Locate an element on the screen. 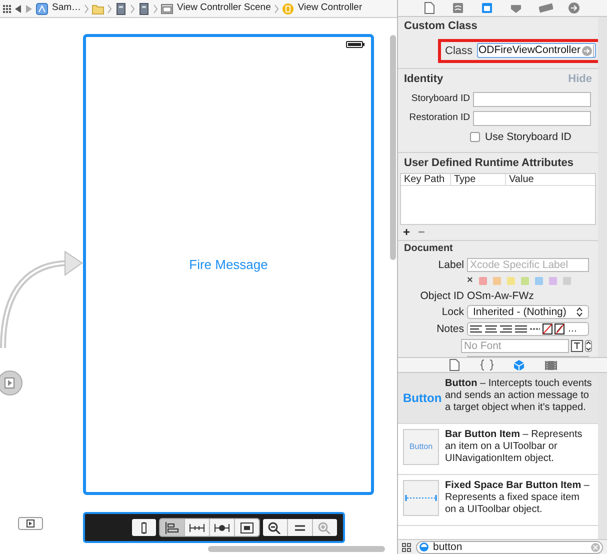 Image resolution: width=607 pixels, height=554 pixels. controller-icon is located at coordinates (288, 8).